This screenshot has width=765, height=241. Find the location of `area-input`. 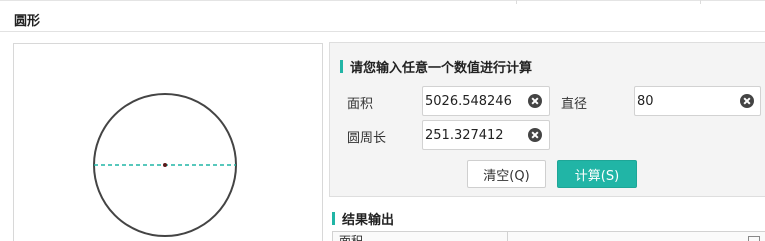

area-input is located at coordinates (475, 101).